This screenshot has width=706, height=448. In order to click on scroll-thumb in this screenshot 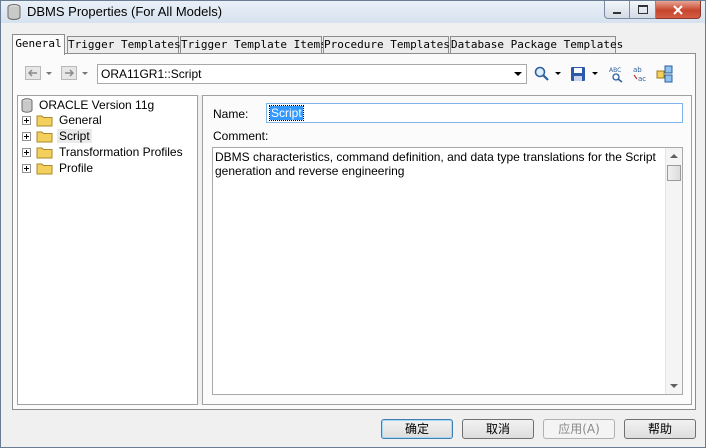, I will do `click(674, 173)`.